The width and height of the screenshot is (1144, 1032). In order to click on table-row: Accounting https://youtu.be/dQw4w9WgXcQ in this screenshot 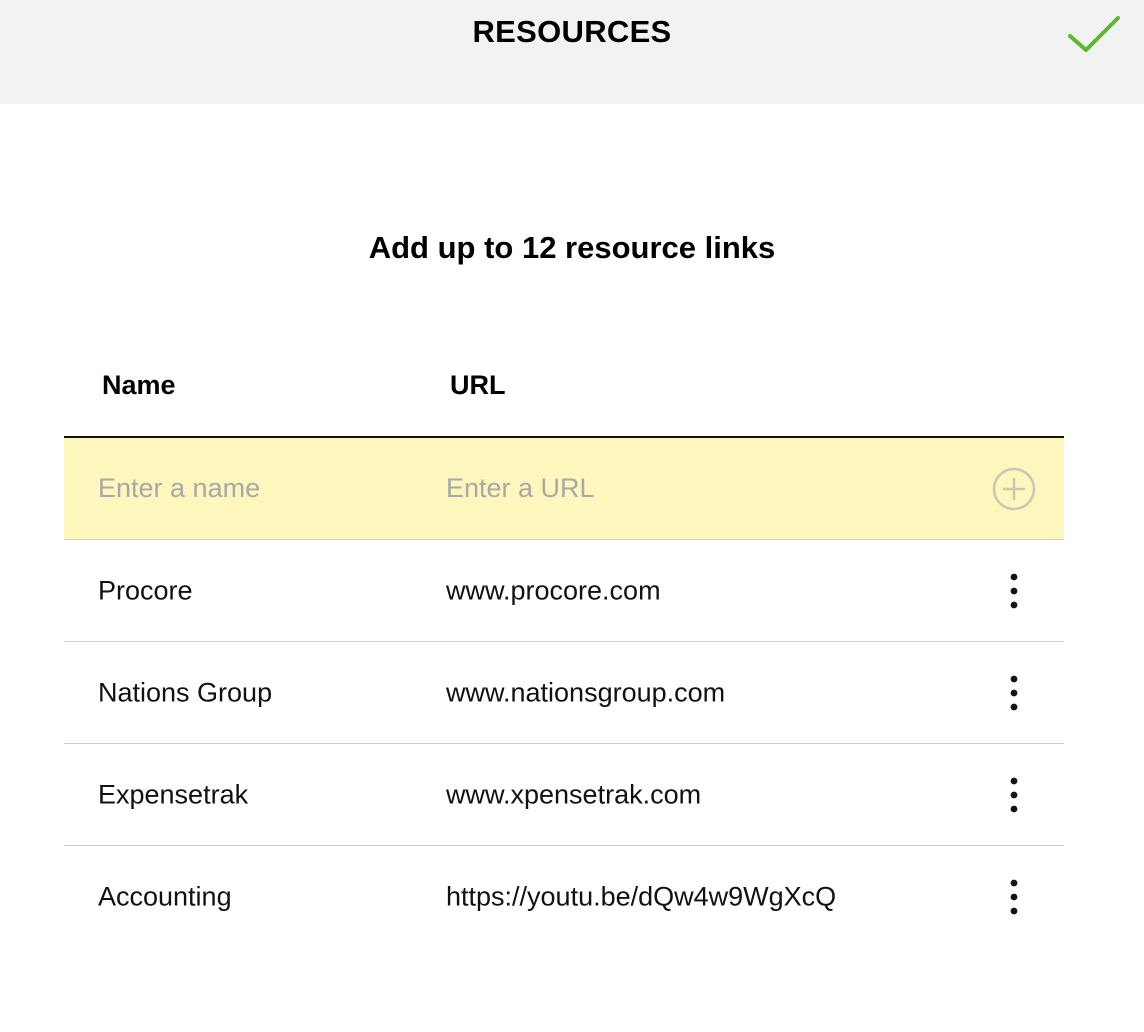, I will do `click(564, 896)`.